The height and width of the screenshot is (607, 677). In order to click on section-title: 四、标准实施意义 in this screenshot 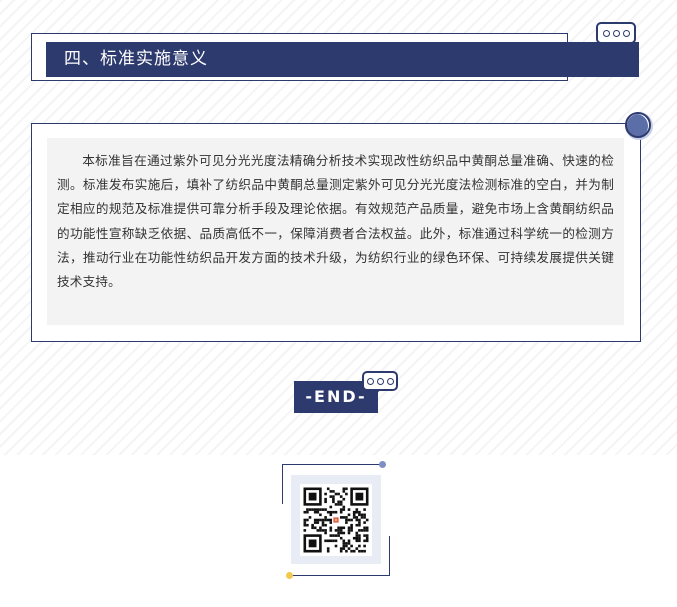, I will do `click(342, 59)`.